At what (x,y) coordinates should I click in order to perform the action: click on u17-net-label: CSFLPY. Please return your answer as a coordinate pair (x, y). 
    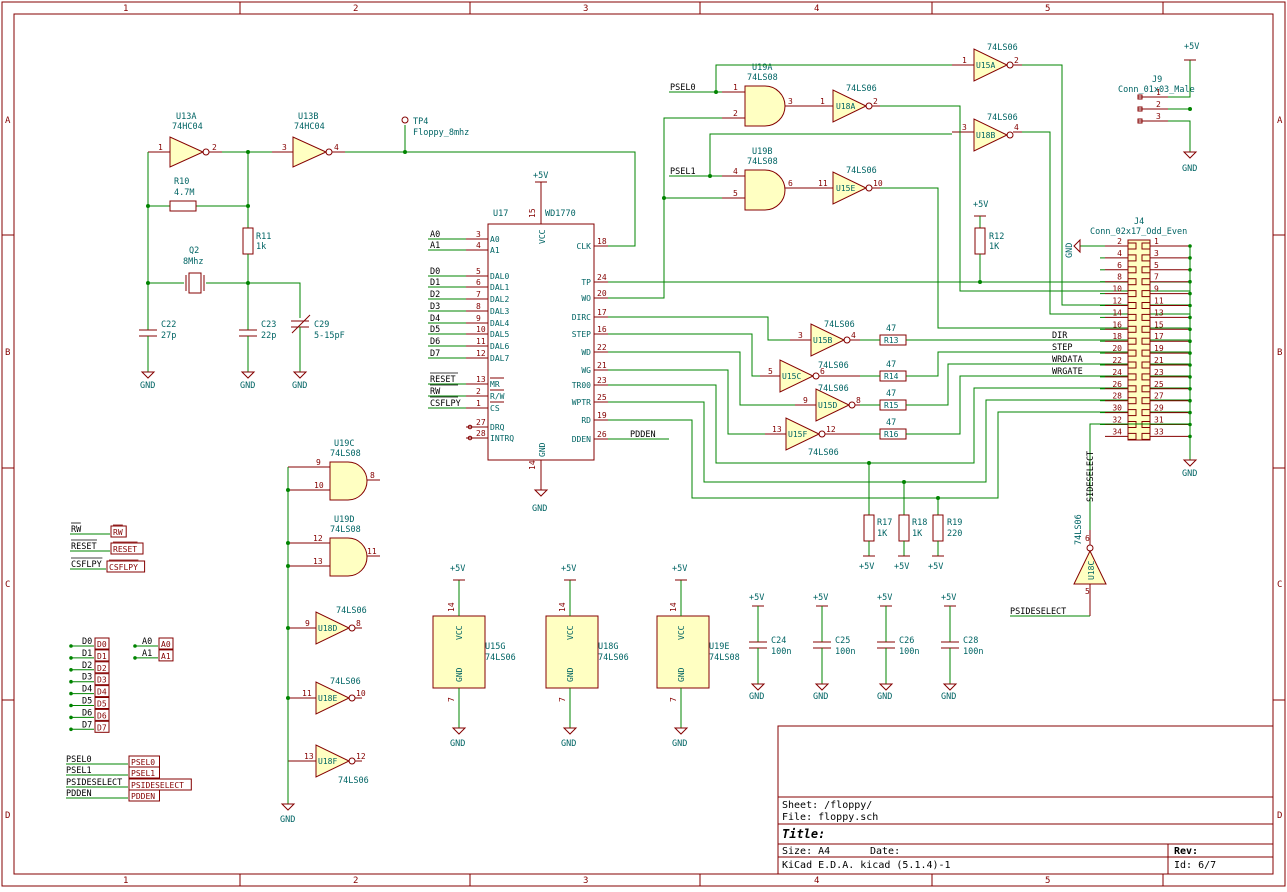
    Looking at the image, I should click on (445, 404).